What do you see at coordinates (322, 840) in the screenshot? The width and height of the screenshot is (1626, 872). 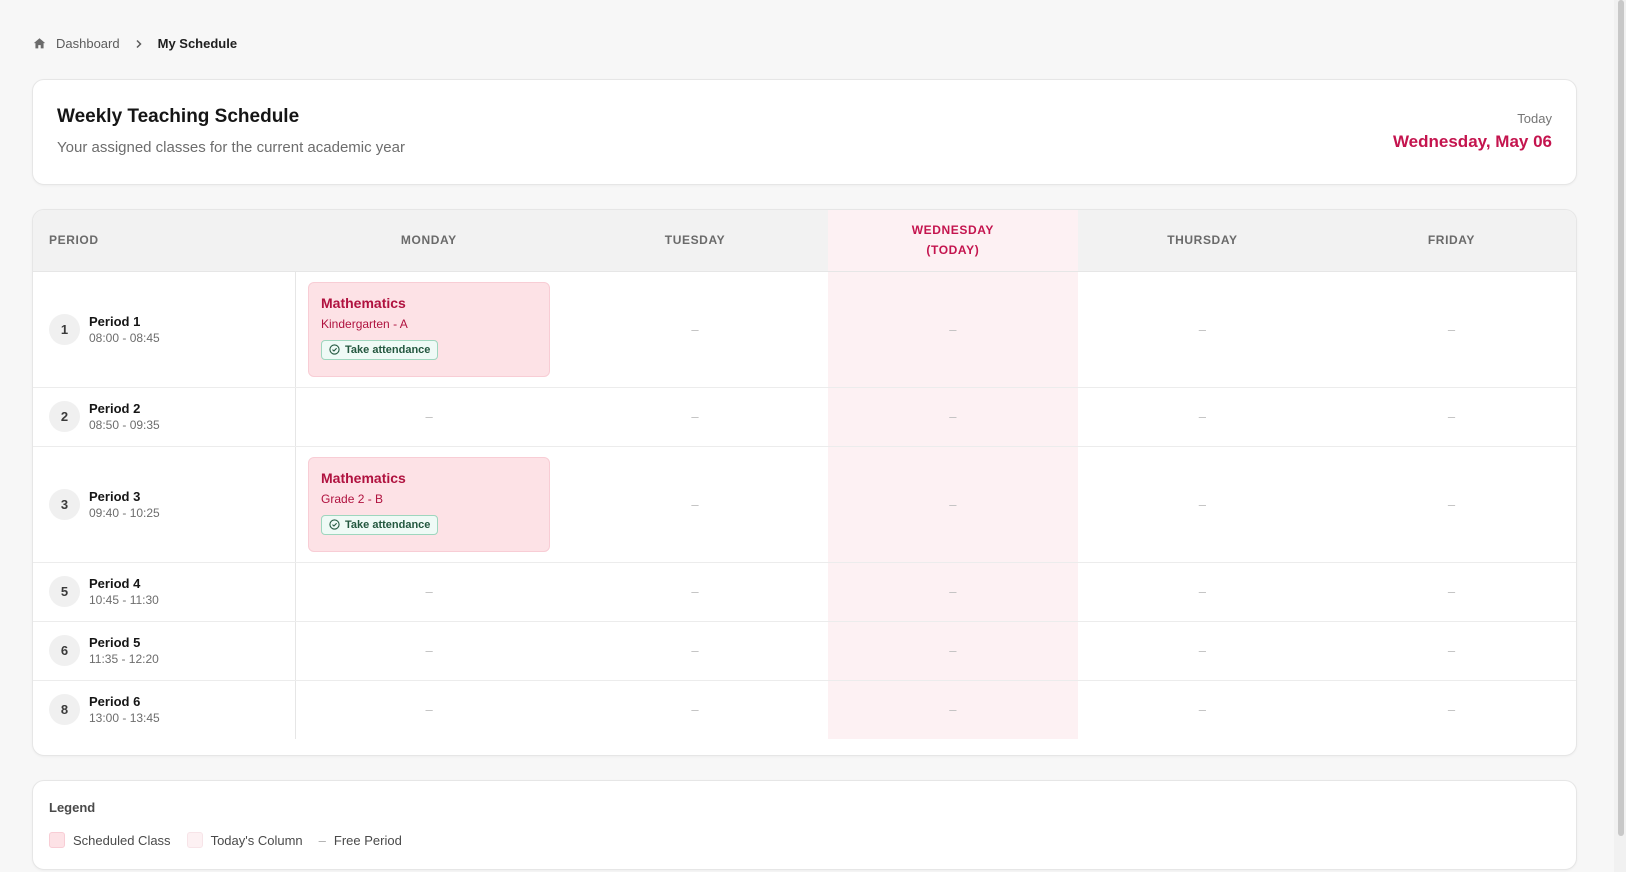 I see `free-period-dash: –` at bounding box center [322, 840].